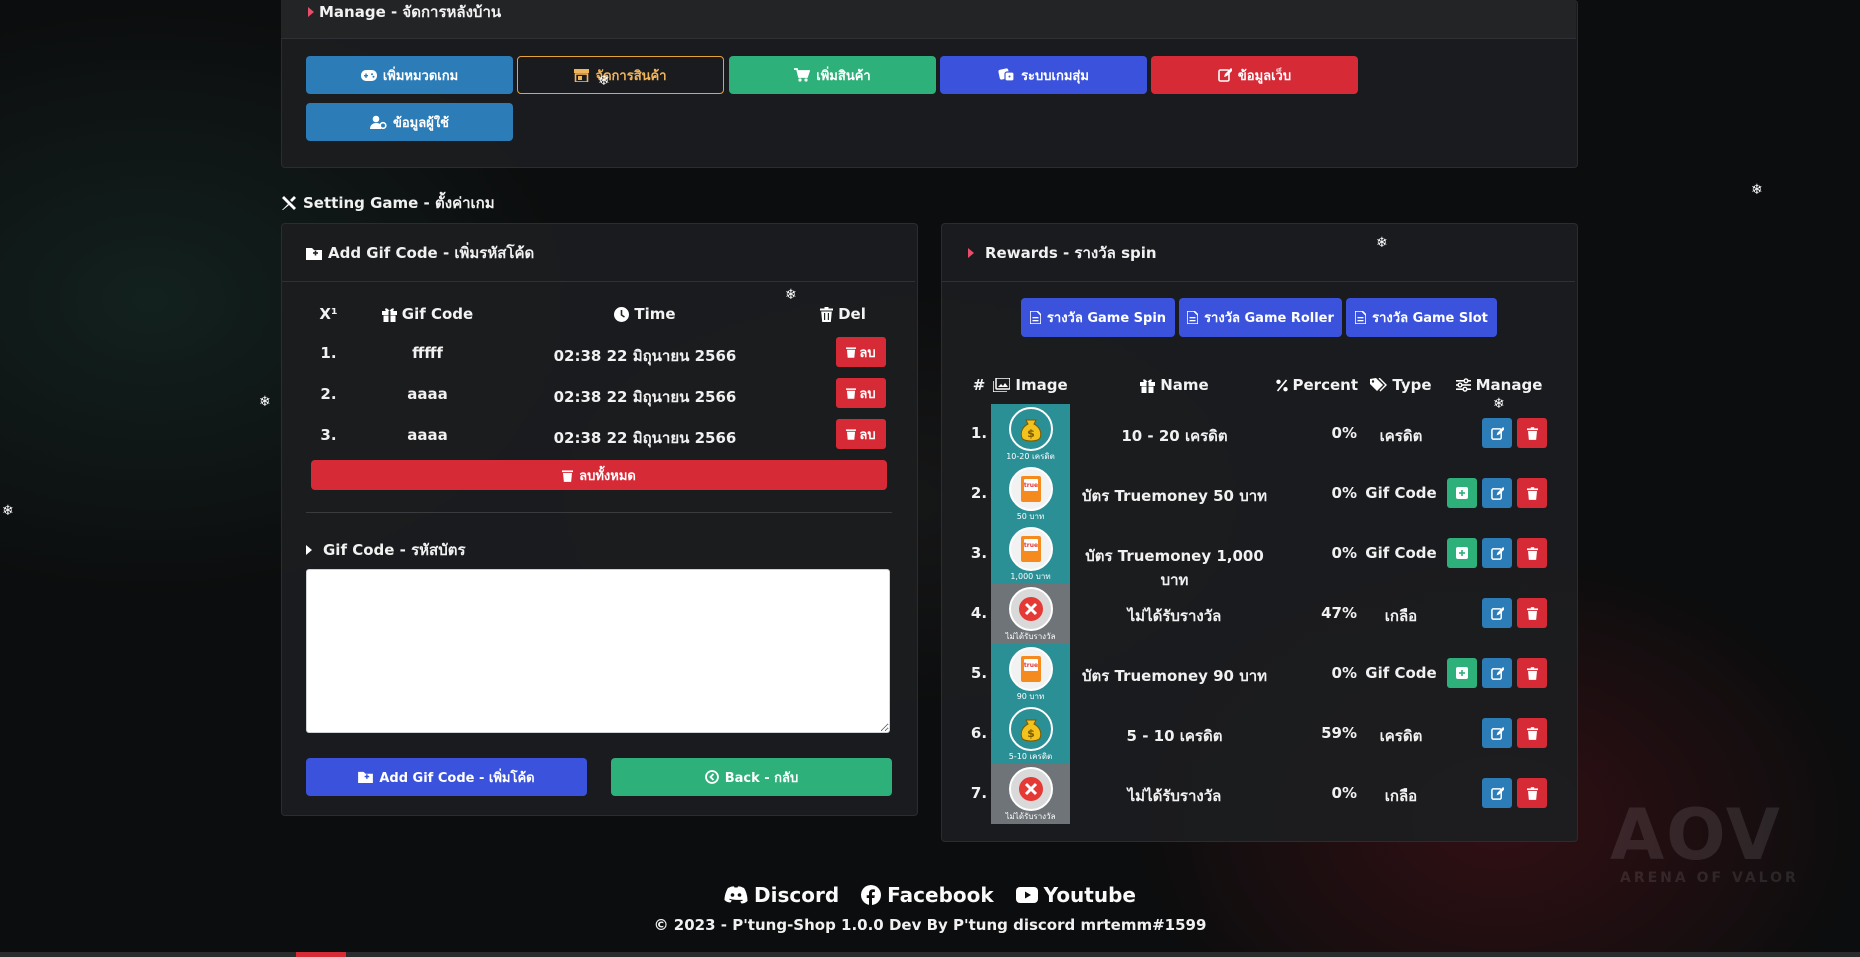 The height and width of the screenshot is (957, 1860). I want to click on reward-percent: 47%, so click(1339, 613).